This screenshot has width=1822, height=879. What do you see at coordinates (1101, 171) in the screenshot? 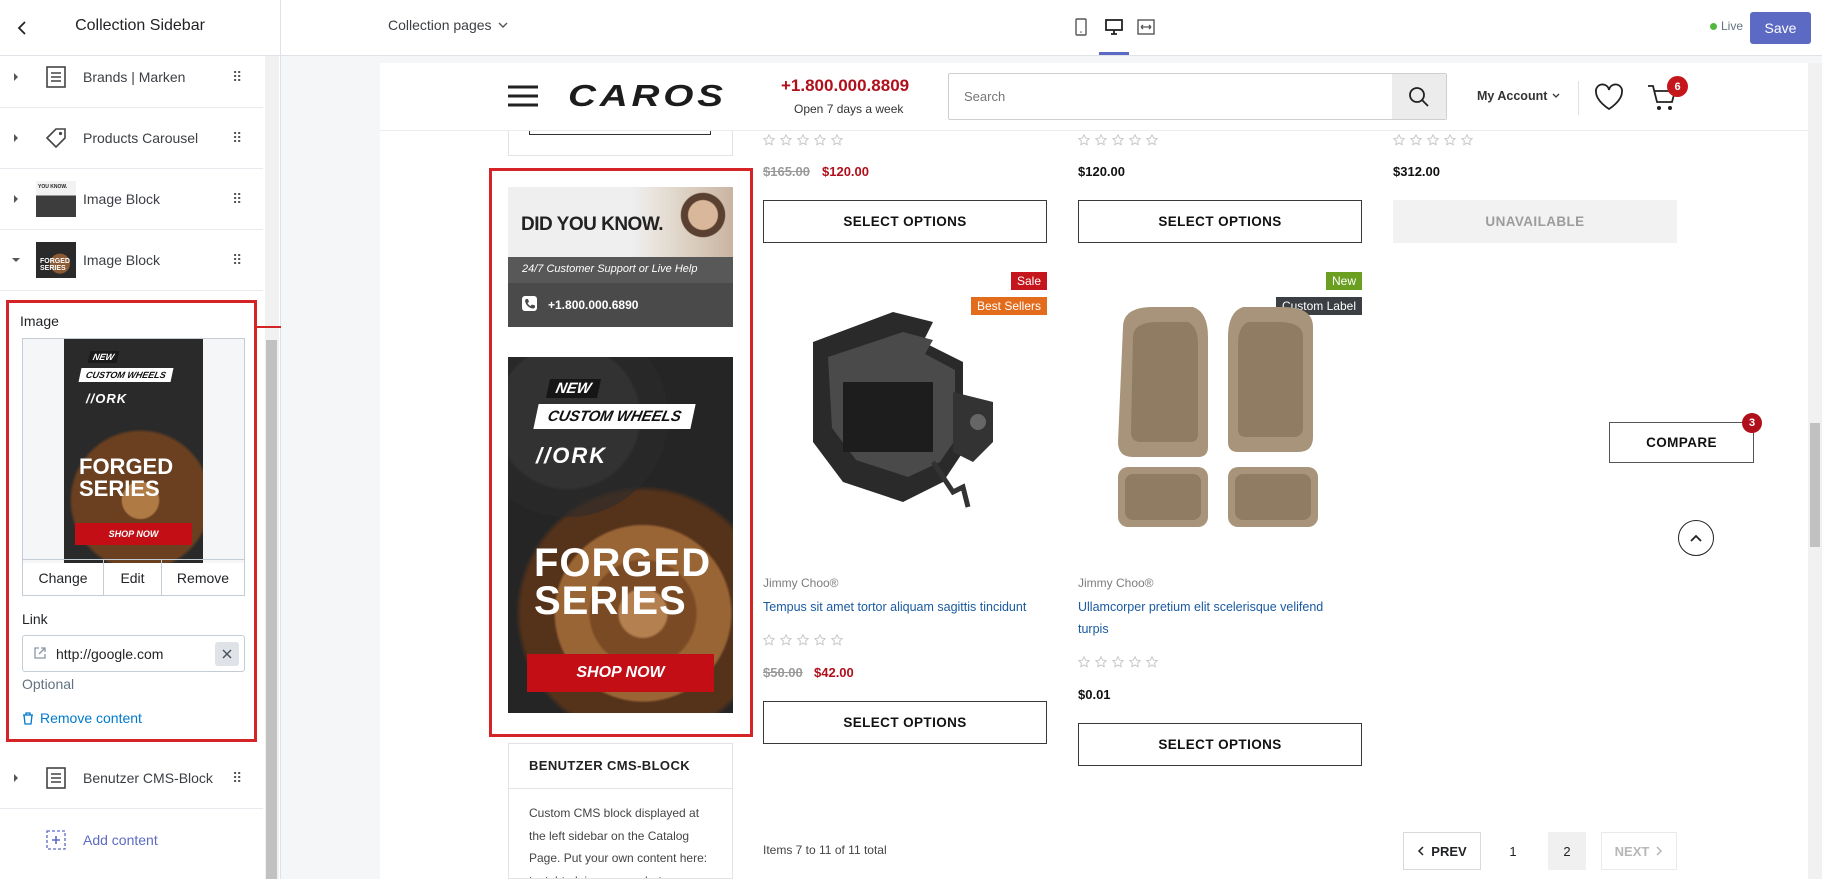
I see `product-price: $120.00` at bounding box center [1101, 171].